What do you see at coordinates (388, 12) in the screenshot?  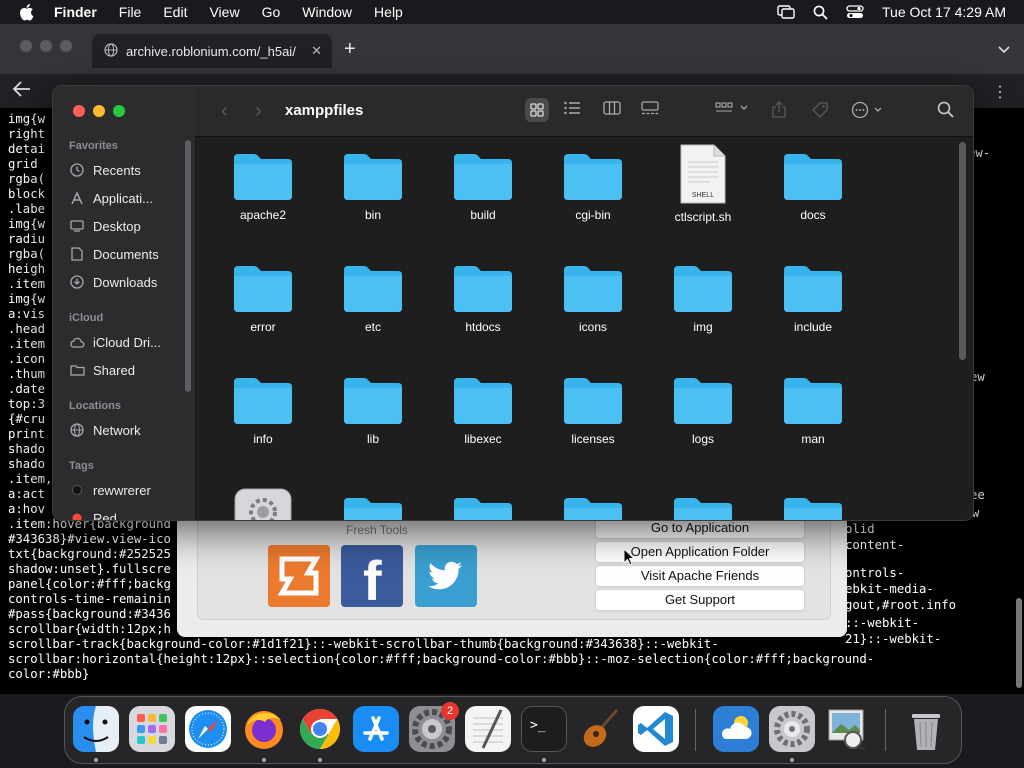 I see `menu-help: Help` at bounding box center [388, 12].